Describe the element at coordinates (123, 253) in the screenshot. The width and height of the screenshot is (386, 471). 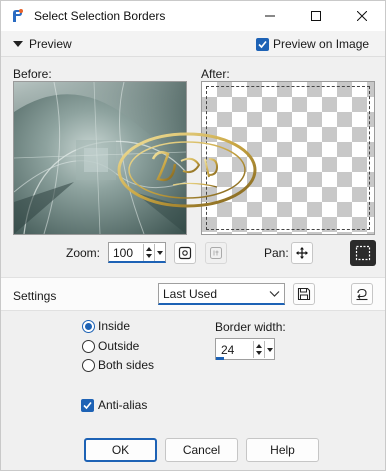
I see `zoom-value: 100` at that location.